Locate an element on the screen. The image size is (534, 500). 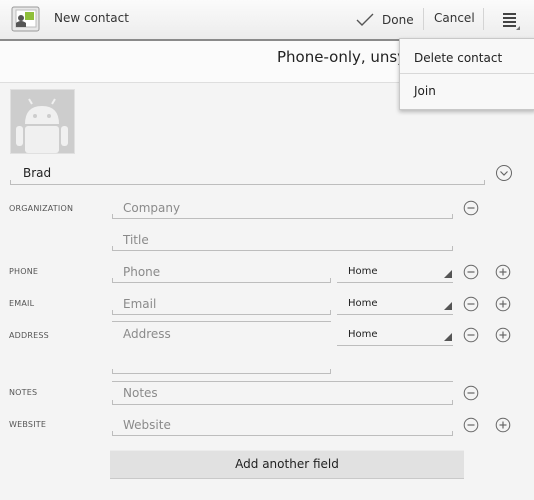
account-label: Phone-only, unsy is located at coordinates (342, 57).